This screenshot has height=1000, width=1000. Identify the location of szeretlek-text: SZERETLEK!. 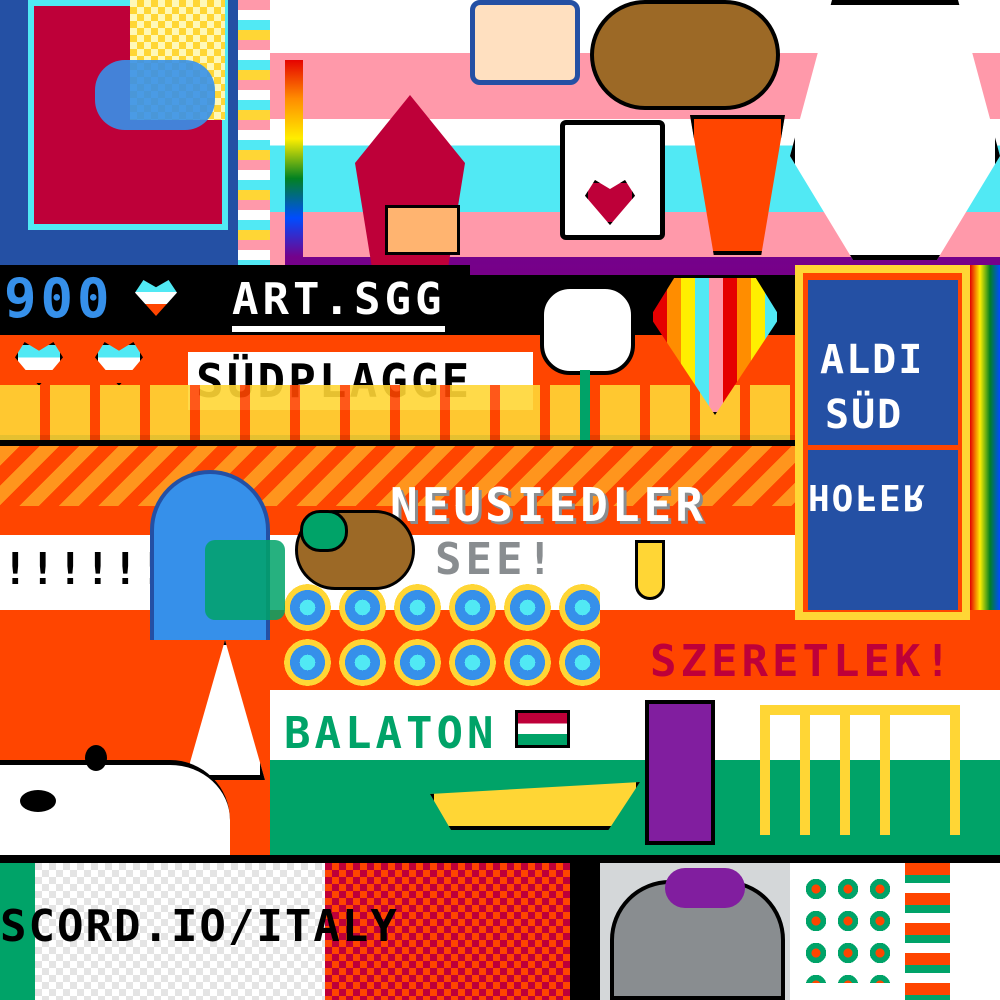
(802, 661).